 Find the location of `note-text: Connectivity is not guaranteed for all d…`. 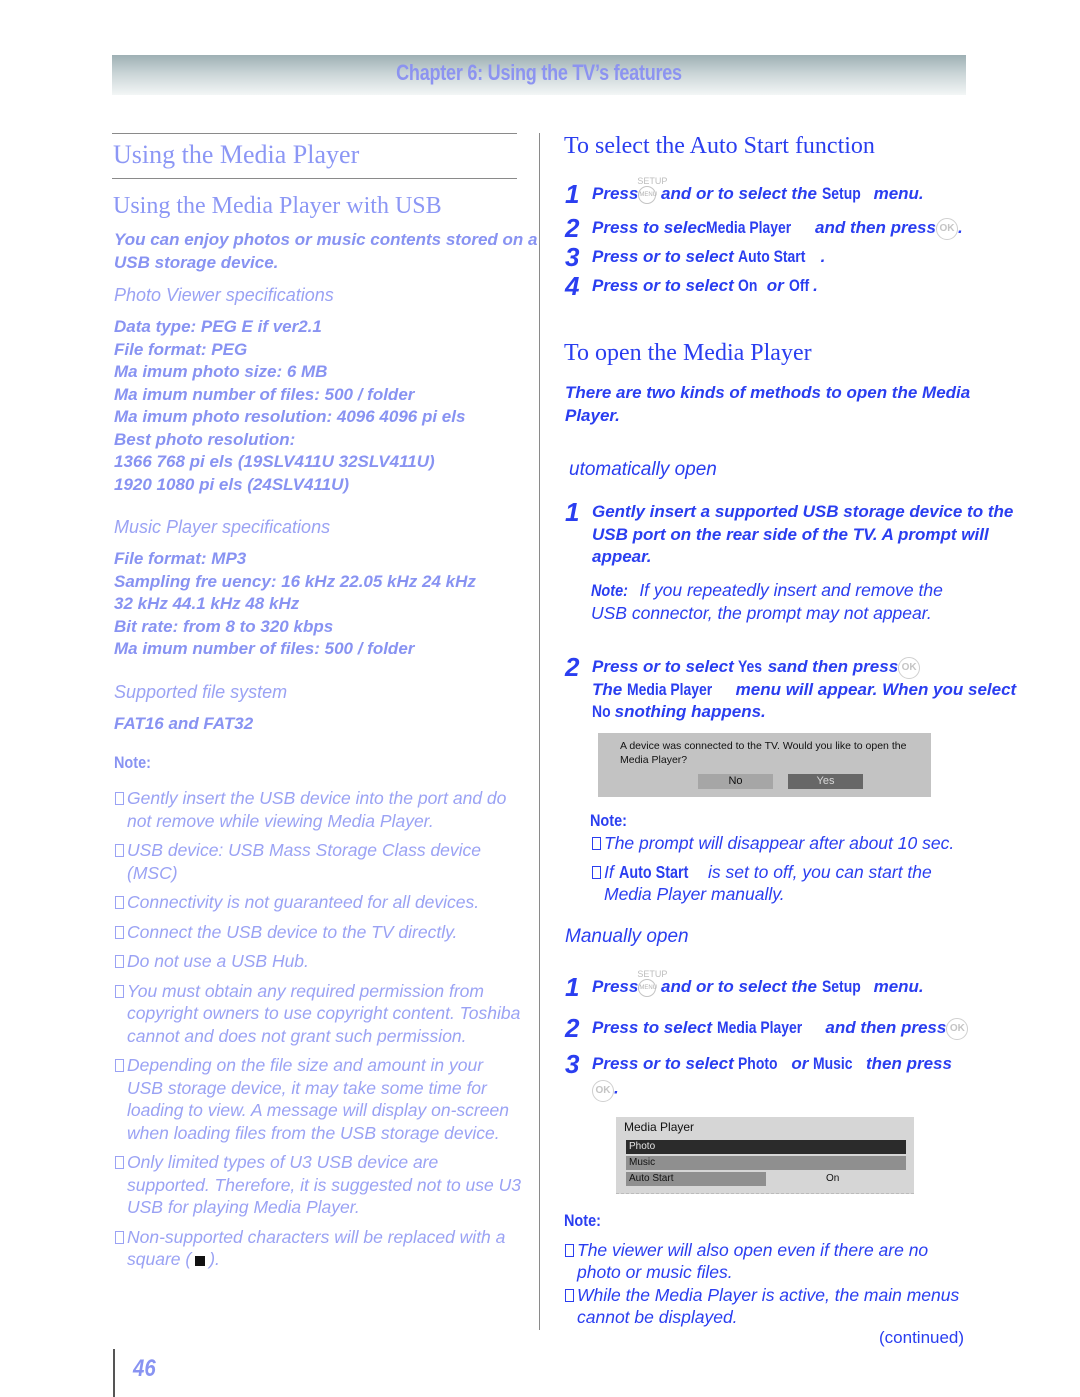

note-text: Connectivity is not guaranteed for all d… is located at coordinates (303, 902).